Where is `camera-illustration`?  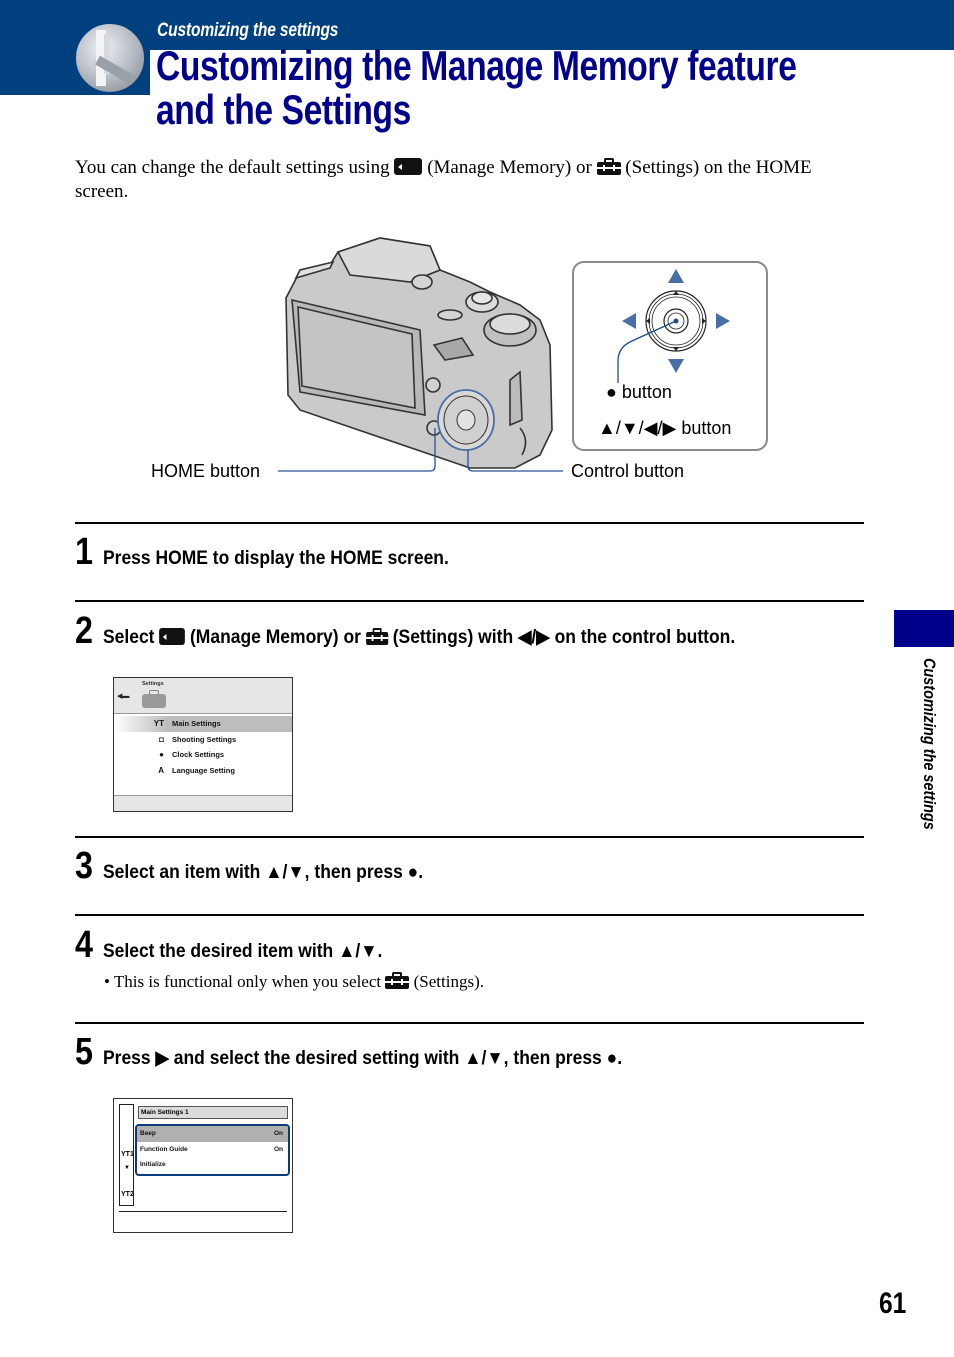
camera-illustration is located at coordinates (420, 354).